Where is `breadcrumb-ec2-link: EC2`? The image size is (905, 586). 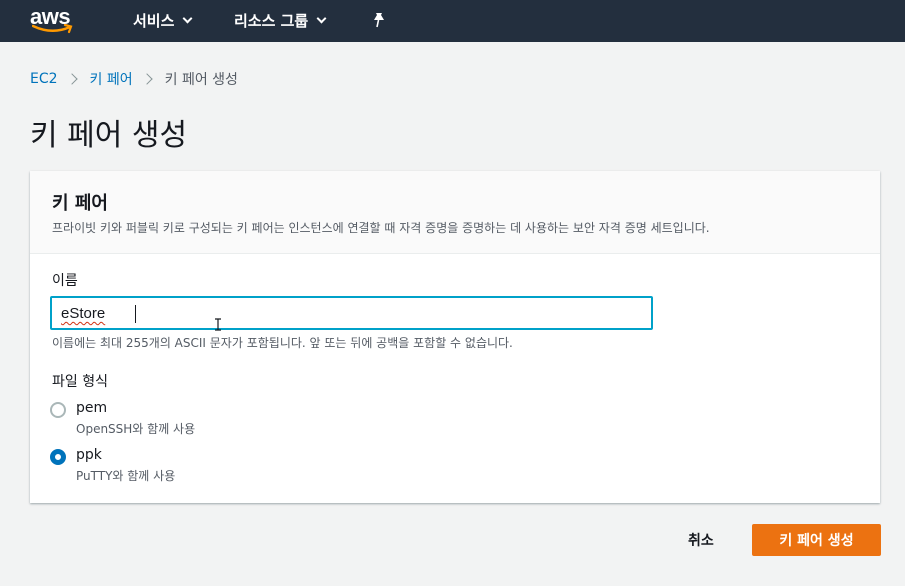
breadcrumb-ec2-link: EC2 is located at coordinates (44, 79).